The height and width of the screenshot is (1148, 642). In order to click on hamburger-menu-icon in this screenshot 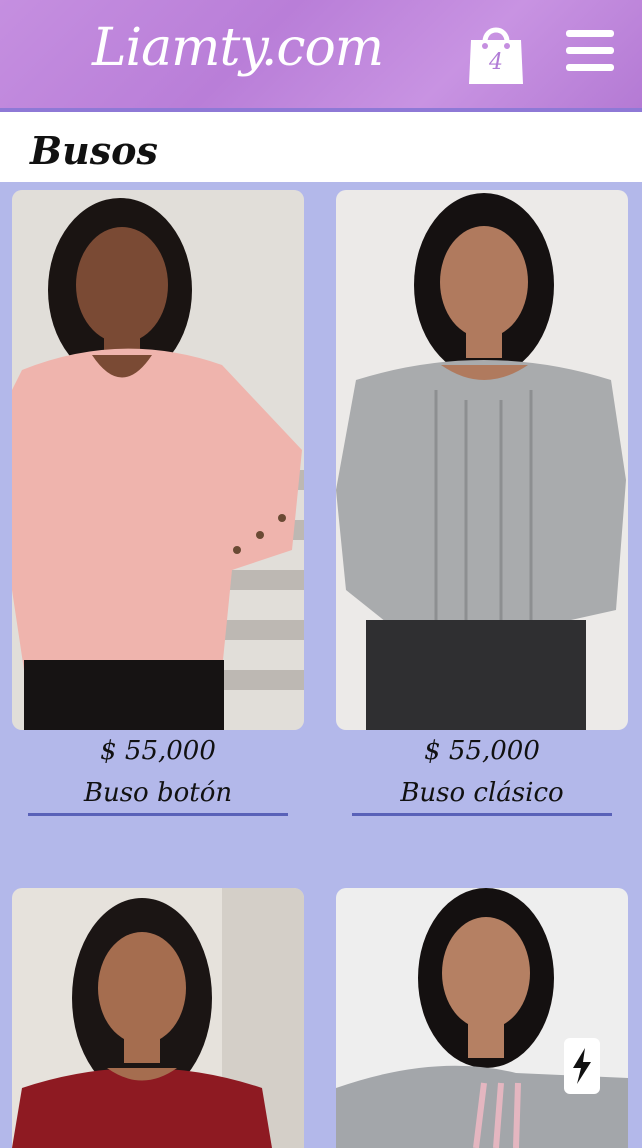, I will do `click(590, 50)`.